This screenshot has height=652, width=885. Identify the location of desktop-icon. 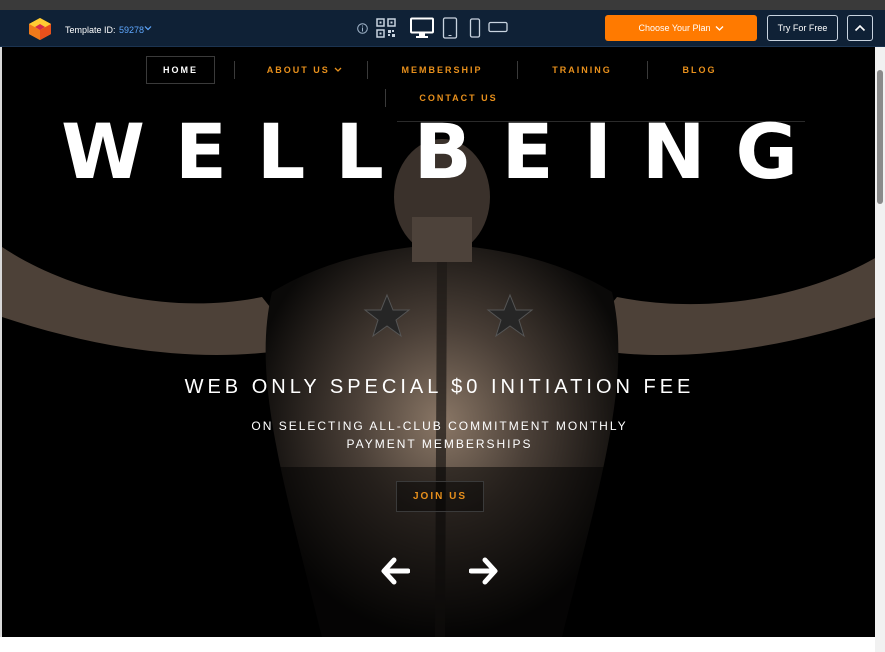
(422, 28).